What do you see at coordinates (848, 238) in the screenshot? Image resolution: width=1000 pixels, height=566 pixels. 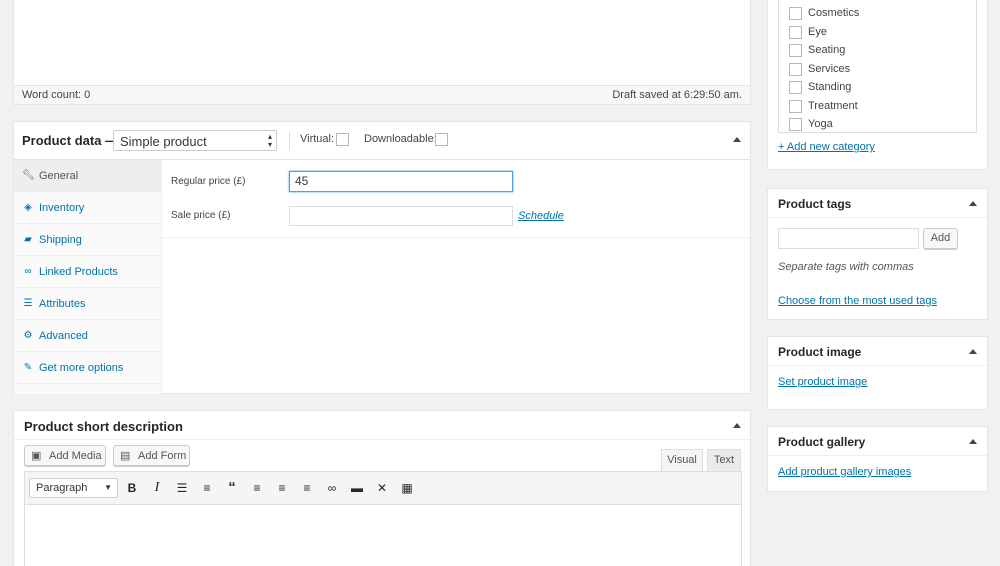 I see `tag-input` at bounding box center [848, 238].